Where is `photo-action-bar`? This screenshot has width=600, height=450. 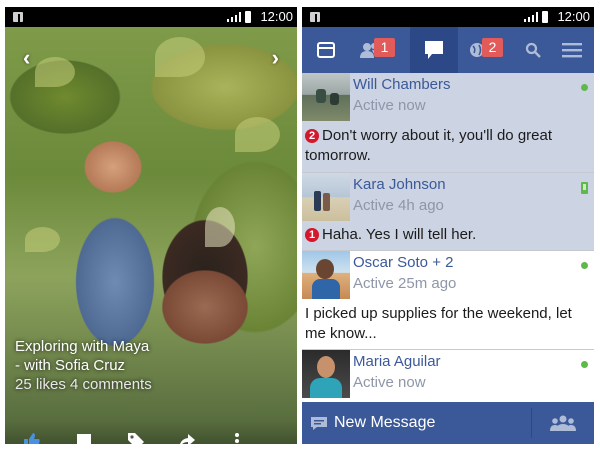 photo-action-bar is located at coordinates (151, 432).